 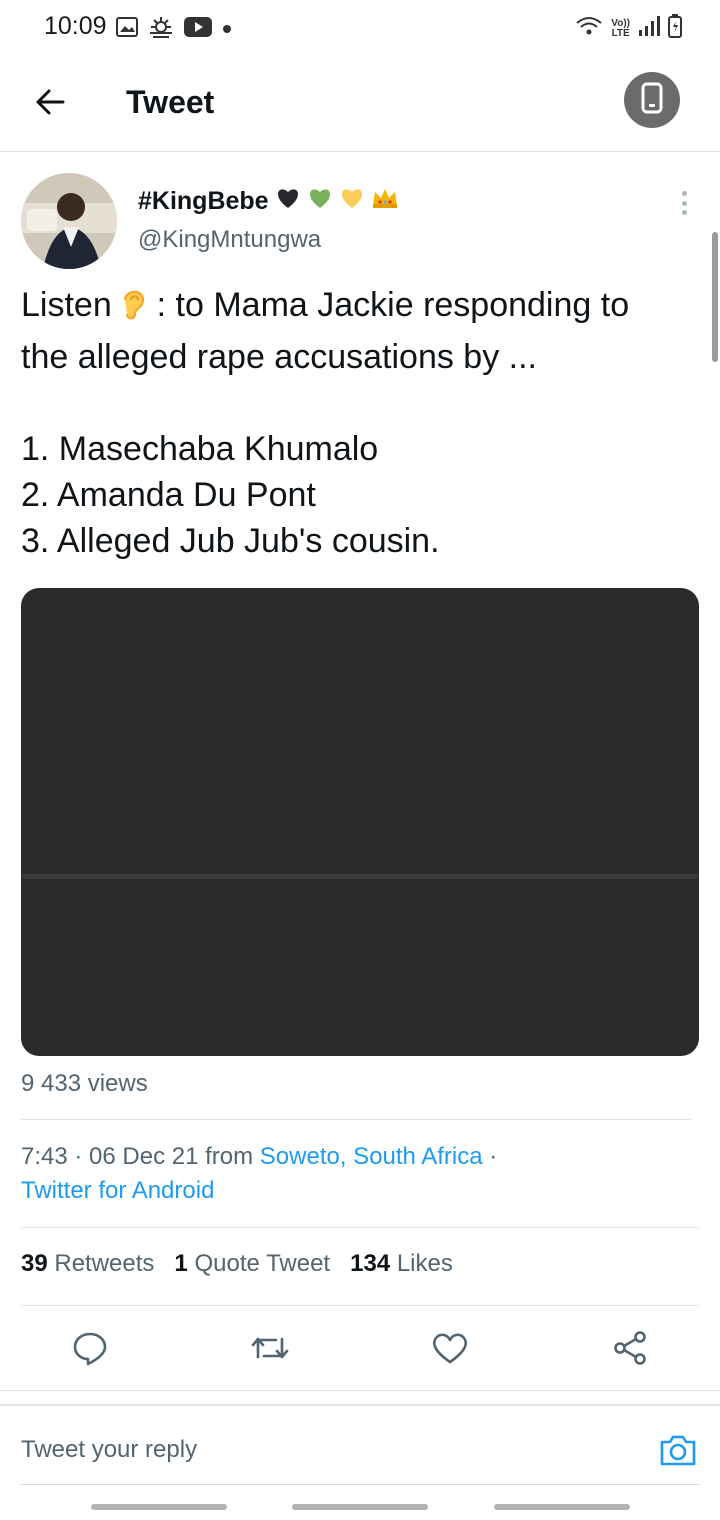 I want to click on tweet-text-line: Listen : to Mama Jackie responding to, so click(x=361, y=308).